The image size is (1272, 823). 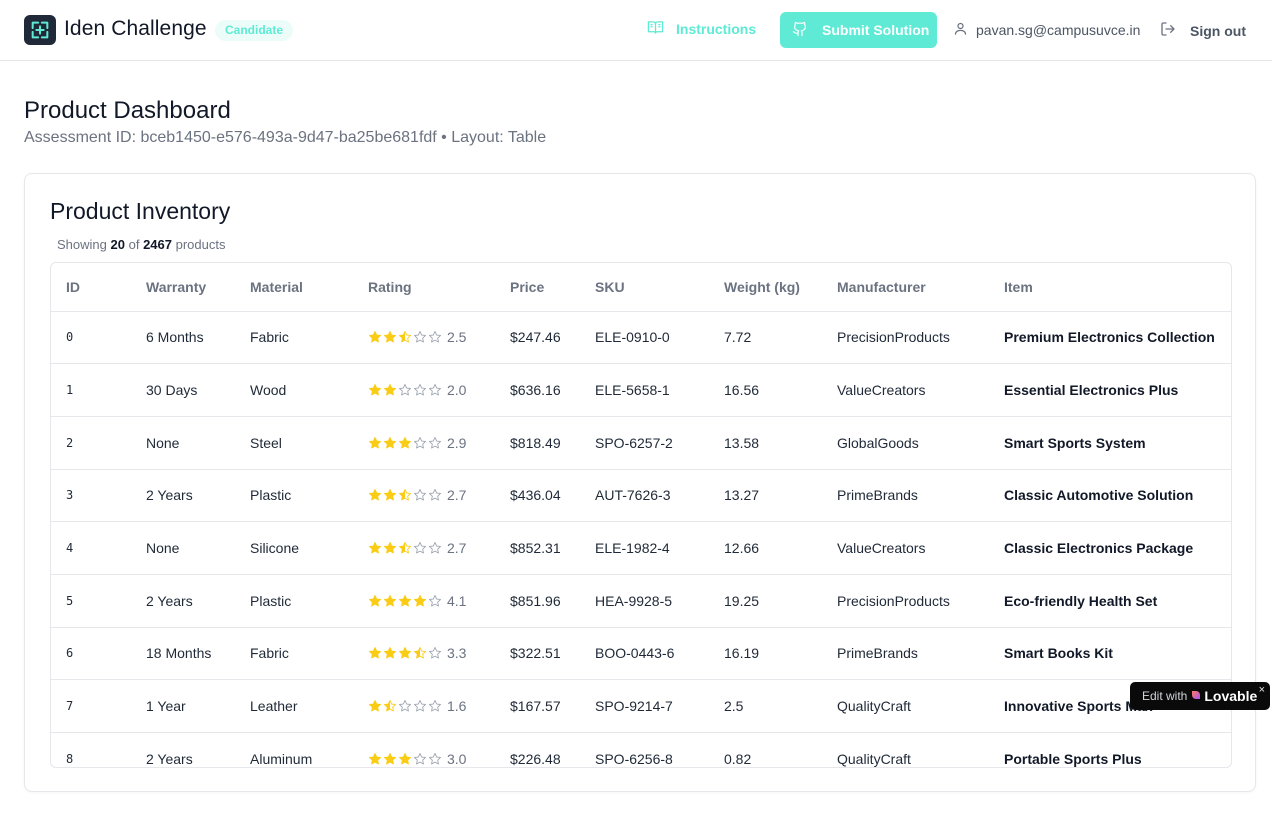 What do you see at coordinates (537, 601) in the screenshot?
I see `cell-price: $851.96` at bounding box center [537, 601].